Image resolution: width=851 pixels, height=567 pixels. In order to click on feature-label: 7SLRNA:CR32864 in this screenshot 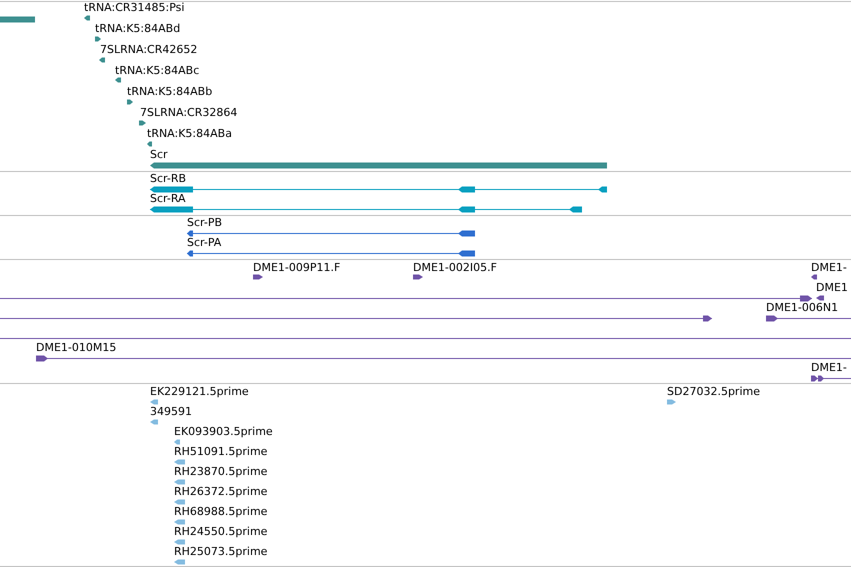, I will do `click(189, 113)`.